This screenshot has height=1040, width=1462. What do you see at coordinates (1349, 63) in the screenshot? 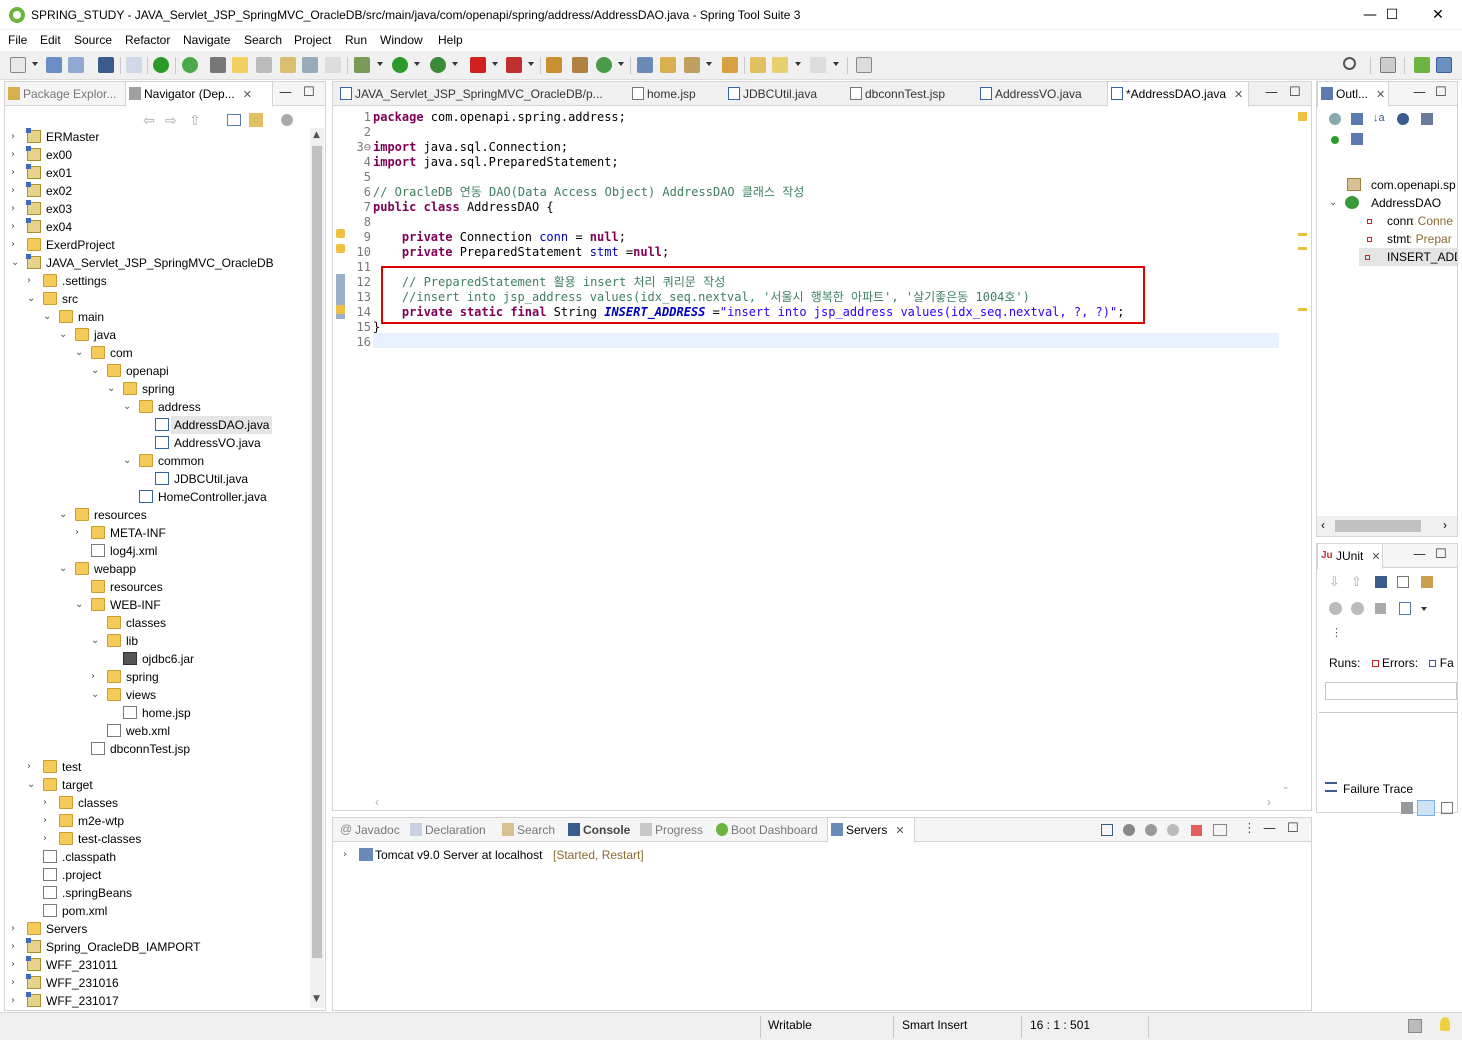
I see `search-icon` at bounding box center [1349, 63].